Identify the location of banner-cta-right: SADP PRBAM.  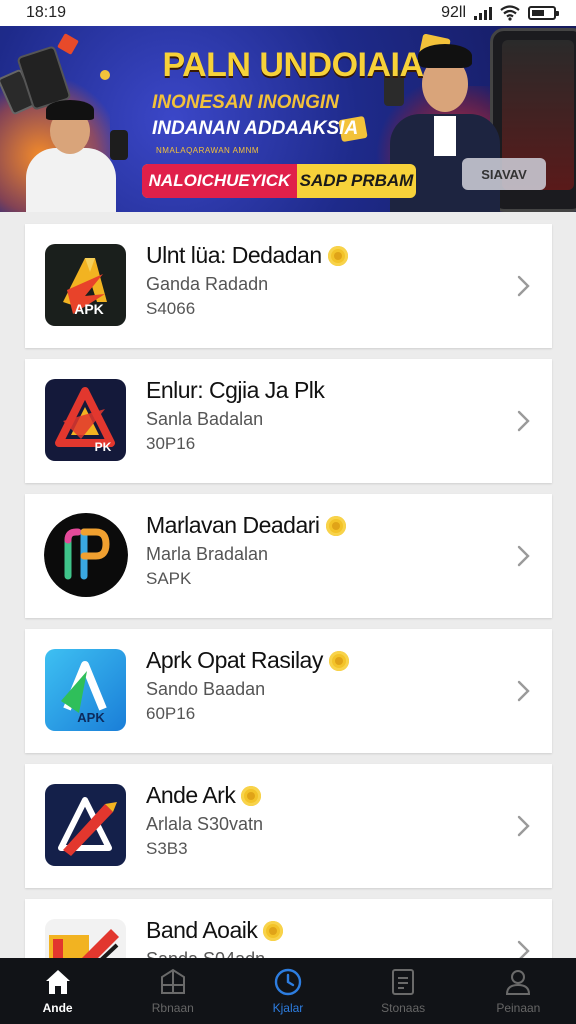
(356, 180).